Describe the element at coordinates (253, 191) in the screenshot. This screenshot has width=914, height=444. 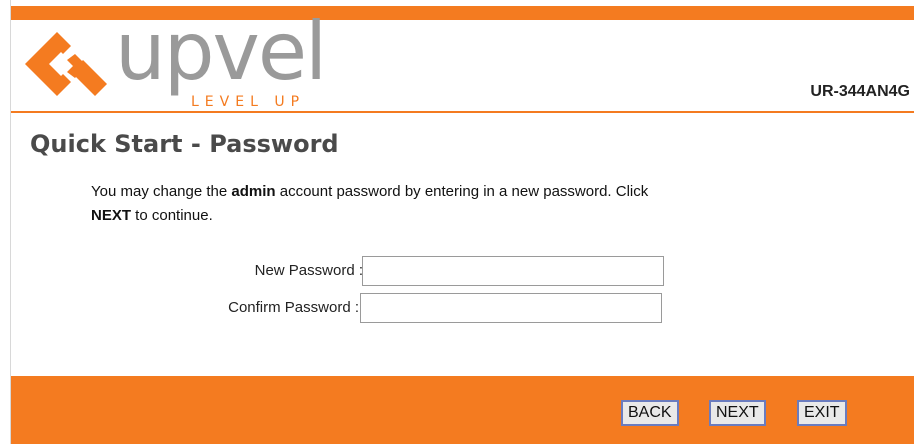
I see `intro-bold-admin: admin` at that location.